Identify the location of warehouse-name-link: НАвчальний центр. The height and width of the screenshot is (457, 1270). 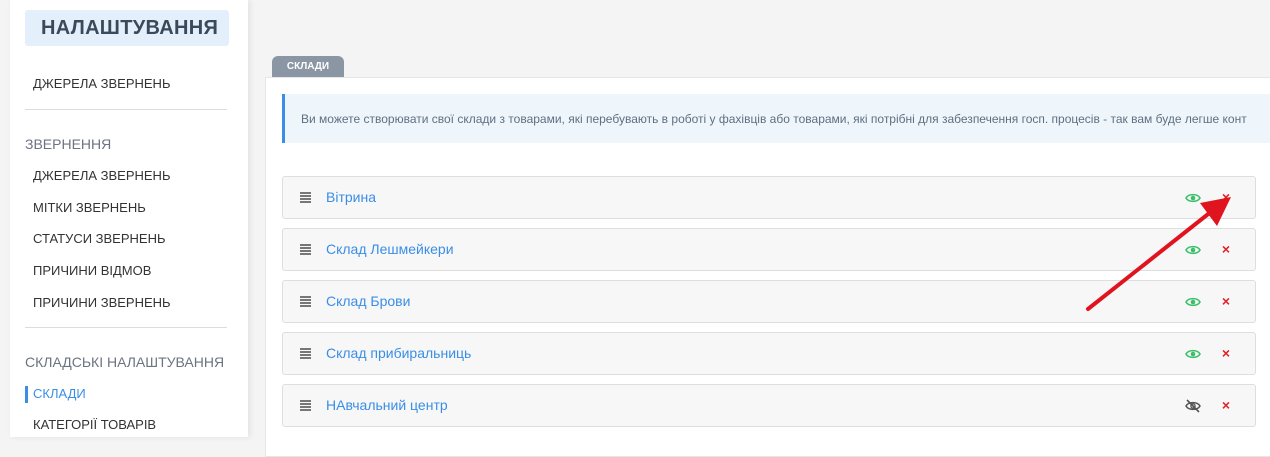
(387, 405).